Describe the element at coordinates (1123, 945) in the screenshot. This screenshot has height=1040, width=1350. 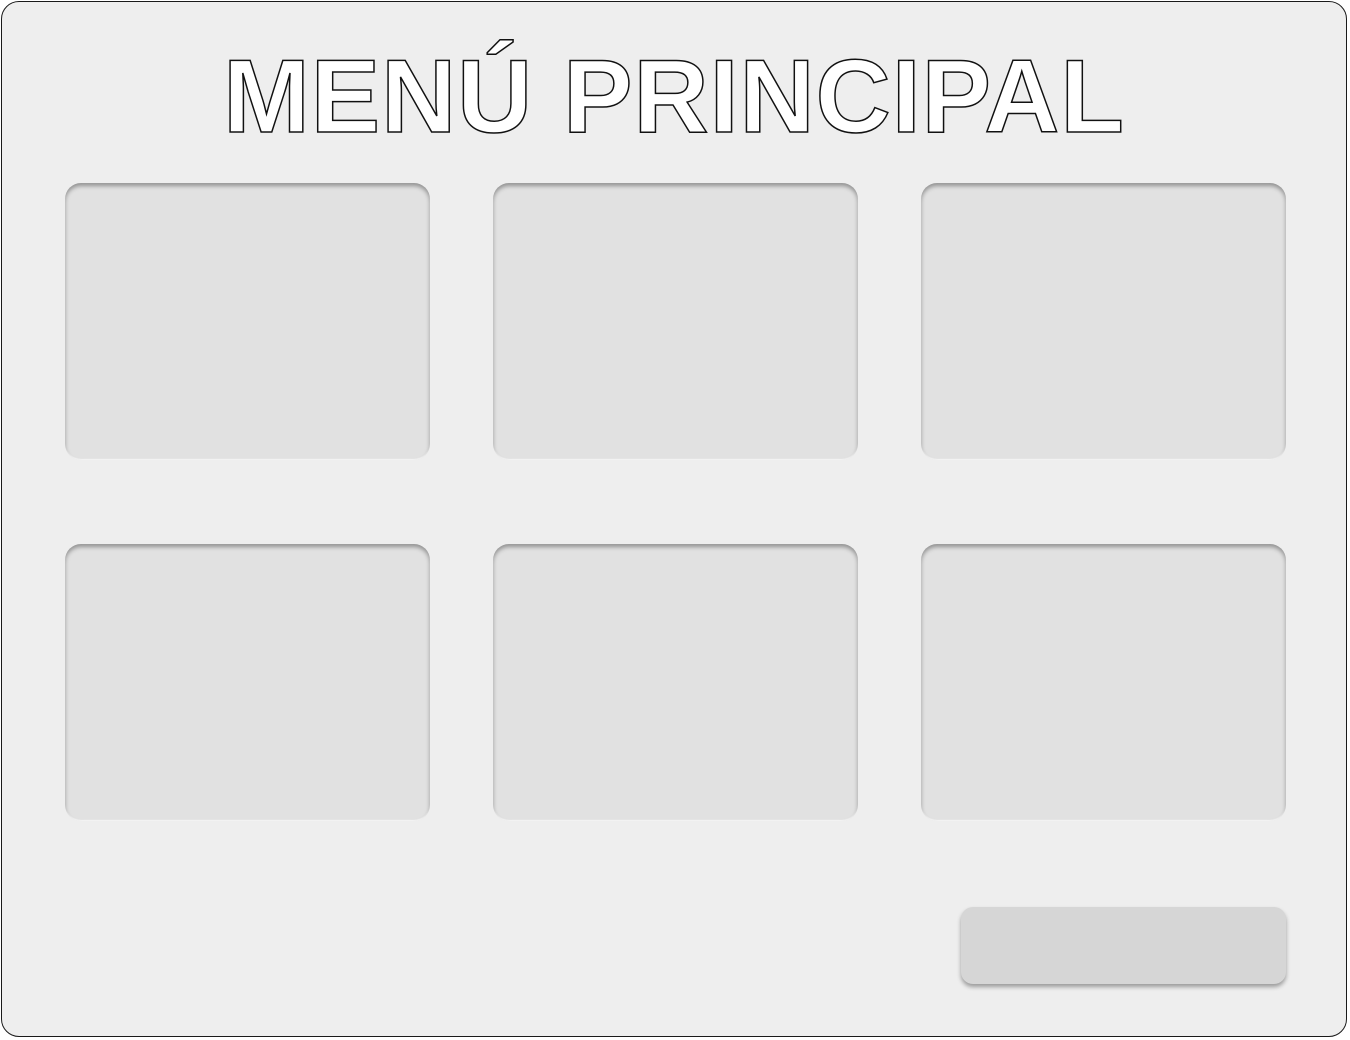
I see `action-button` at that location.